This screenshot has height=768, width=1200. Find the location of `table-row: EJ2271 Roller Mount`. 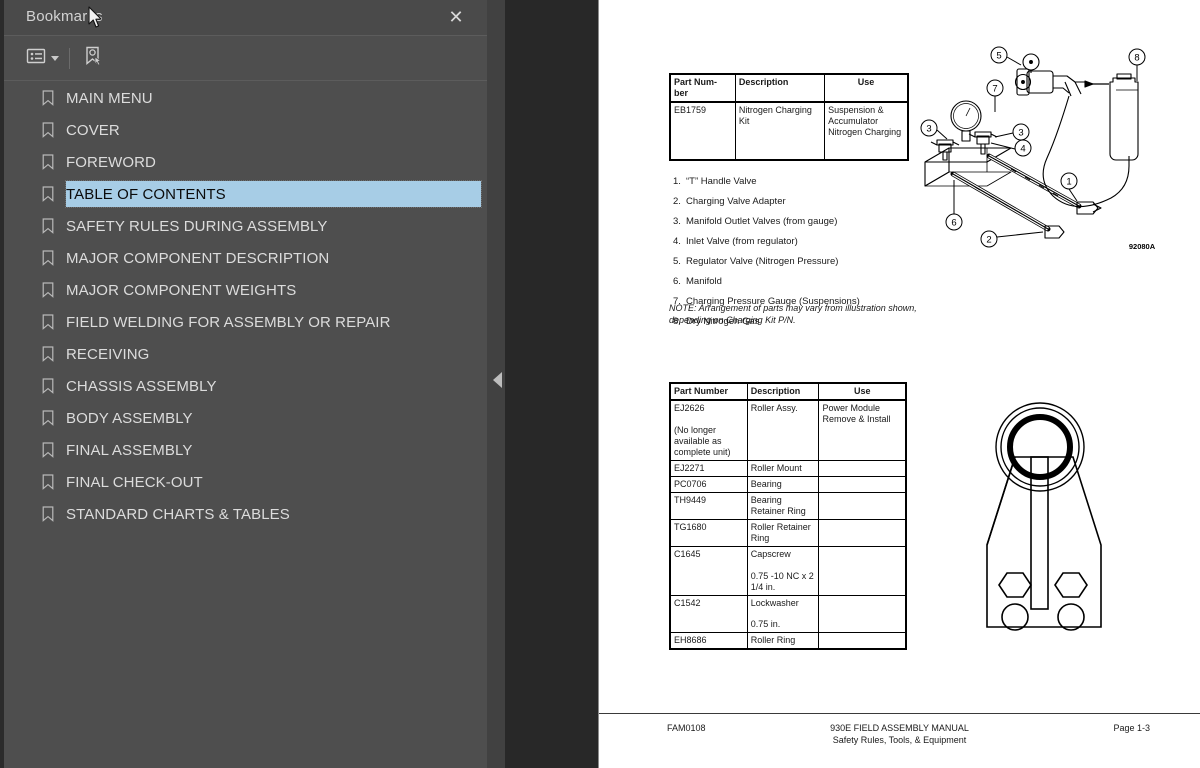

table-row: EJ2271 Roller Mount is located at coordinates (788, 468).